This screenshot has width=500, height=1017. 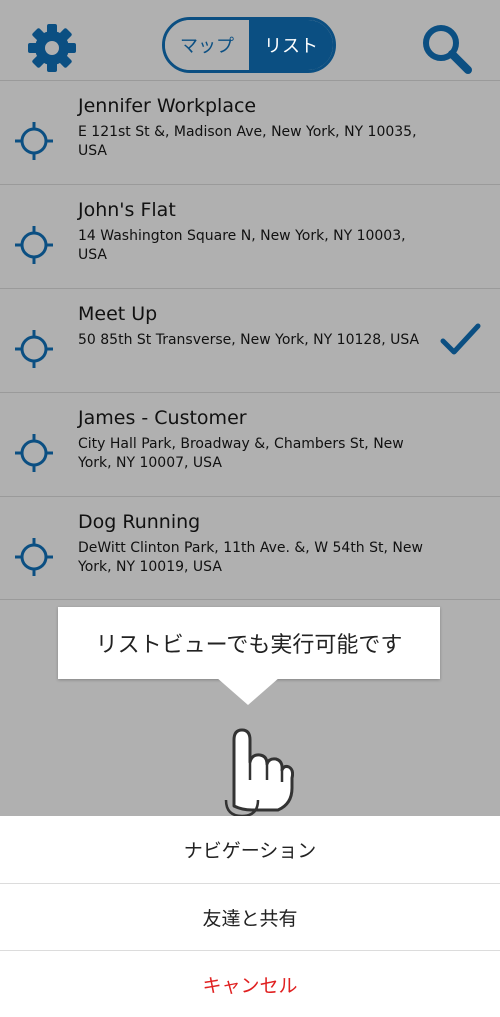 What do you see at coordinates (52, 48) in the screenshot?
I see `gear-icon` at bounding box center [52, 48].